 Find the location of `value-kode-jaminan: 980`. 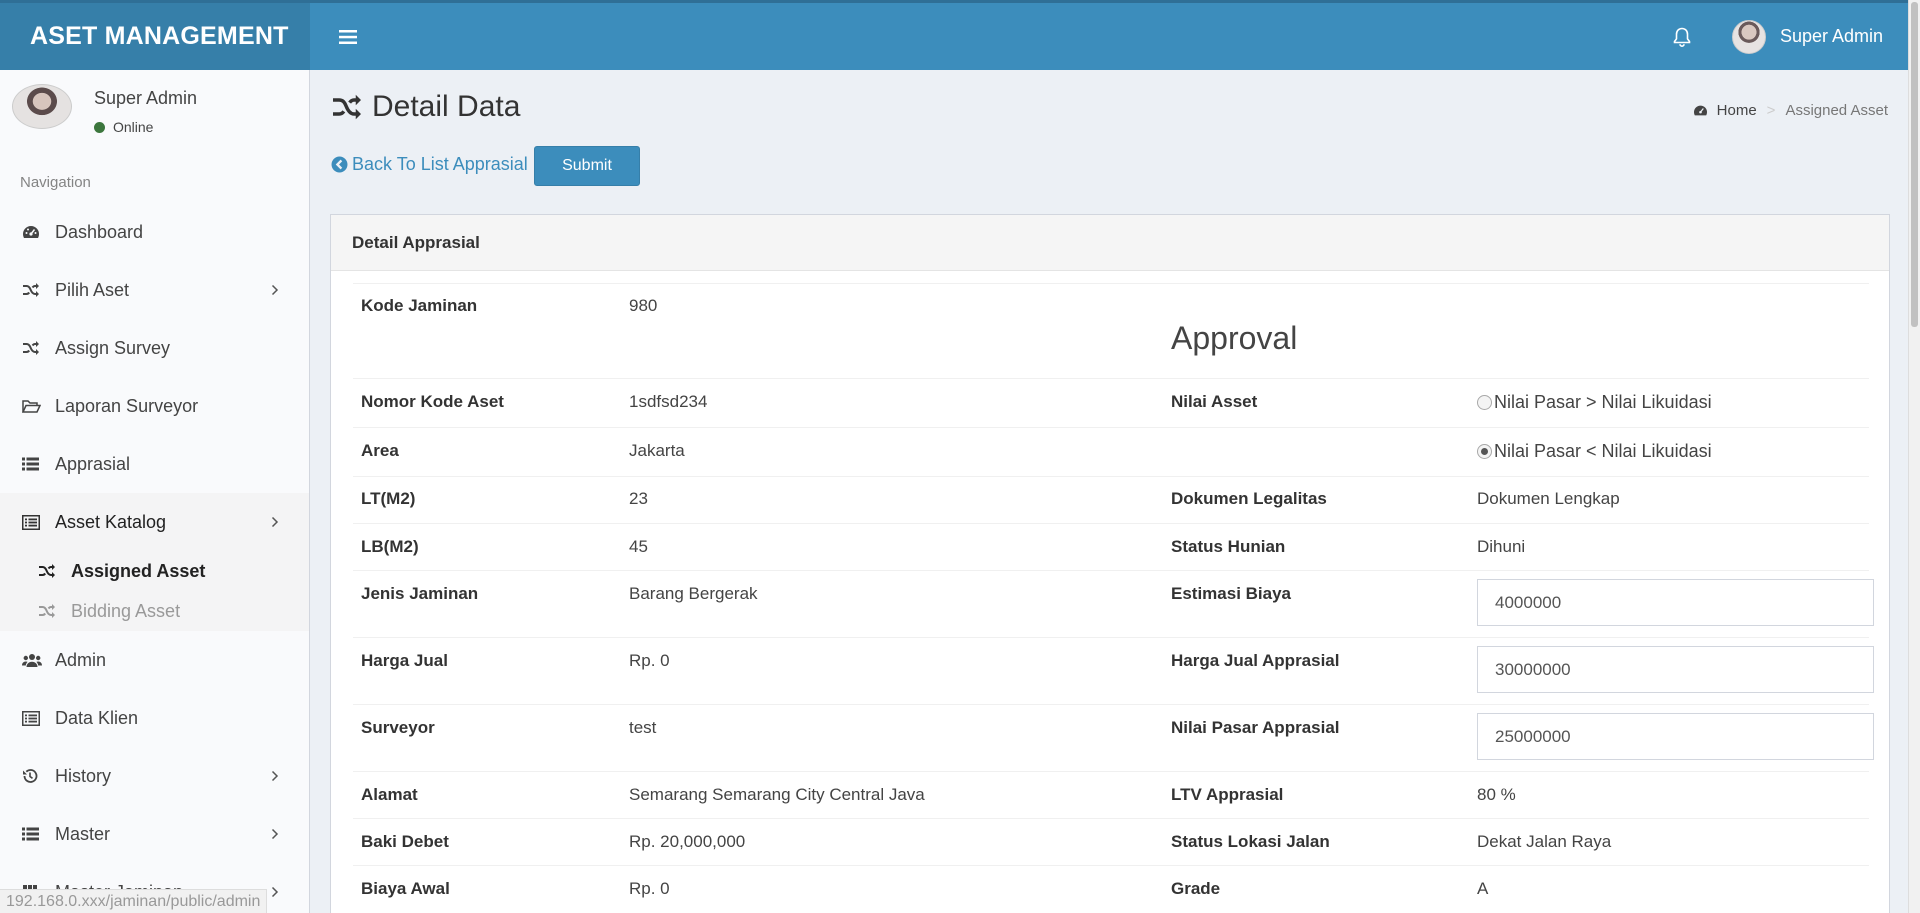

value-kode-jaminan: 980 is located at coordinates (643, 305).